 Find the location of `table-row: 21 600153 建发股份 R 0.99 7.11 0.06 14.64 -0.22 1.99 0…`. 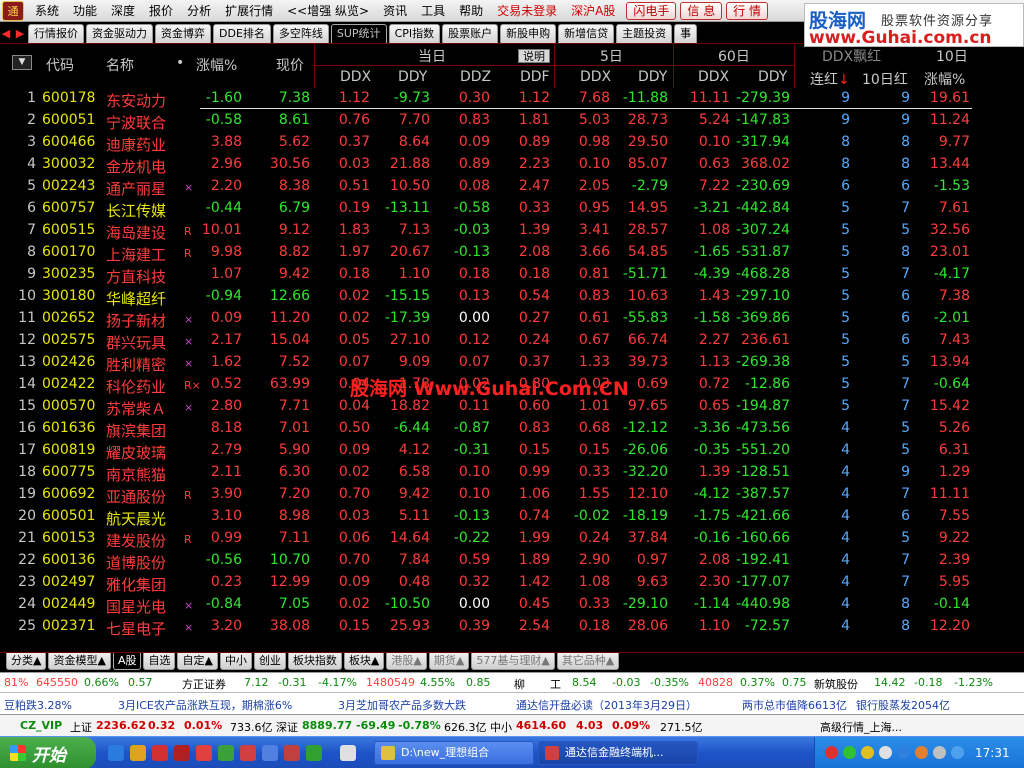

table-row: 21 600153 建发股份 R 0.99 7.11 0.06 14.64 -0.22 1.99 0… is located at coordinates (512, 539).